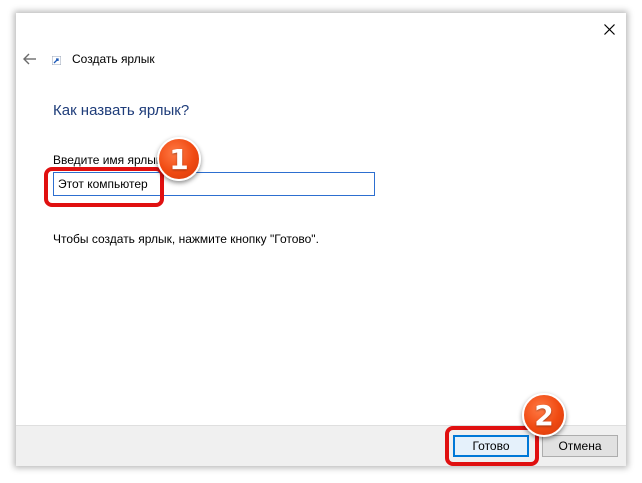  I want to click on finish-button-highlight, so click(492, 446).